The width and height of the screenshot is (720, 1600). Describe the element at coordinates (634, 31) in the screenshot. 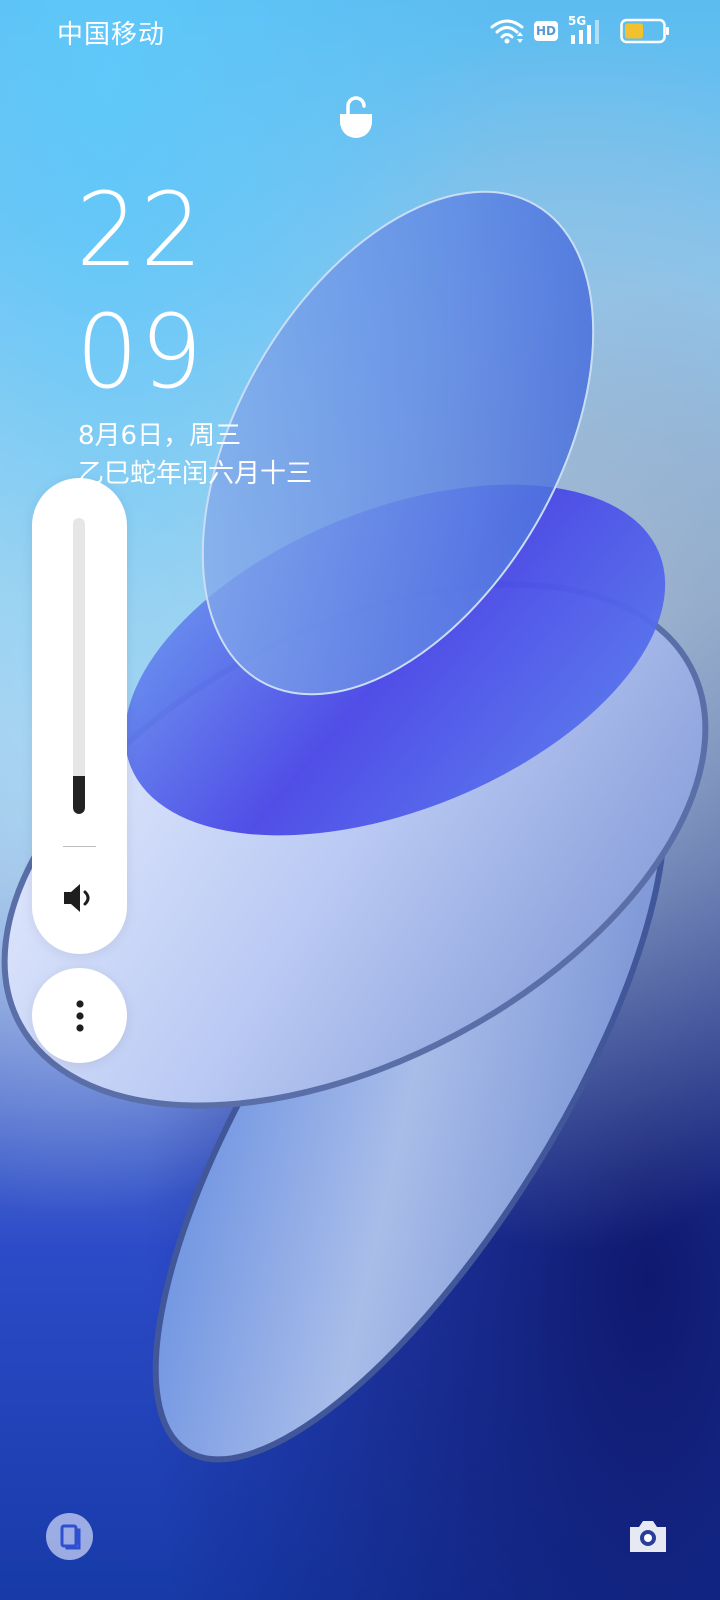

I see `battery-fill` at that location.